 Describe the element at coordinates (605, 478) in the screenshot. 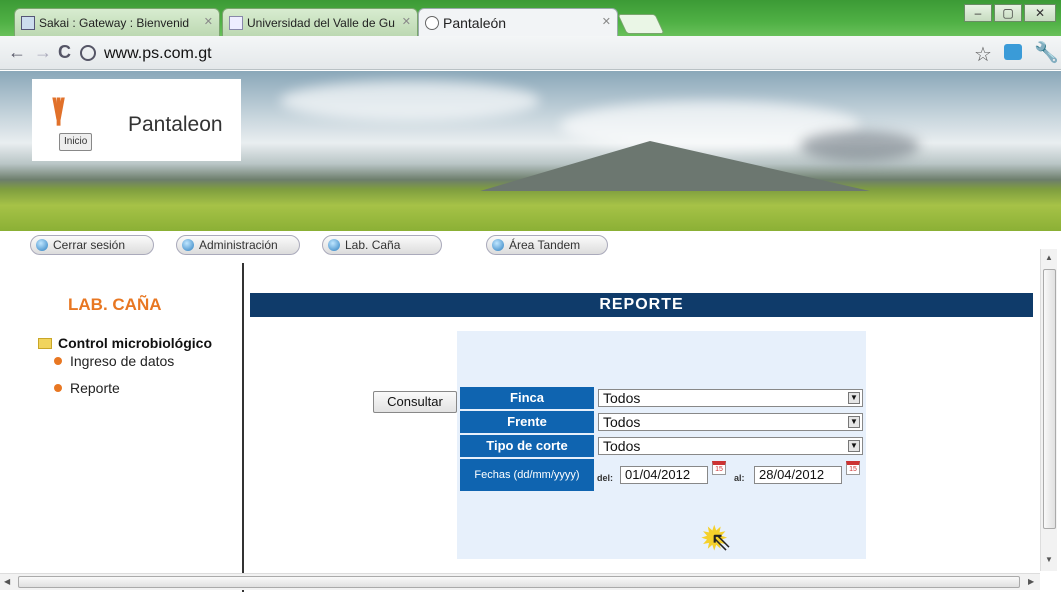

I see `del-label: del:` at that location.